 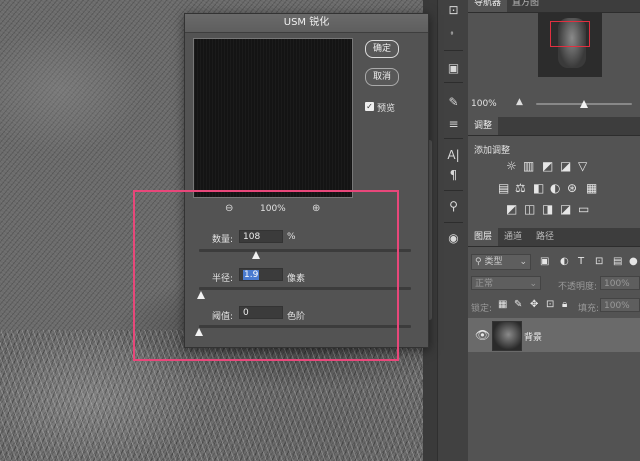 What do you see at coordinates (453, 238) in the screenshot?
I see `cc-libraries-icon: ◉` at bounding box center [453, 238].